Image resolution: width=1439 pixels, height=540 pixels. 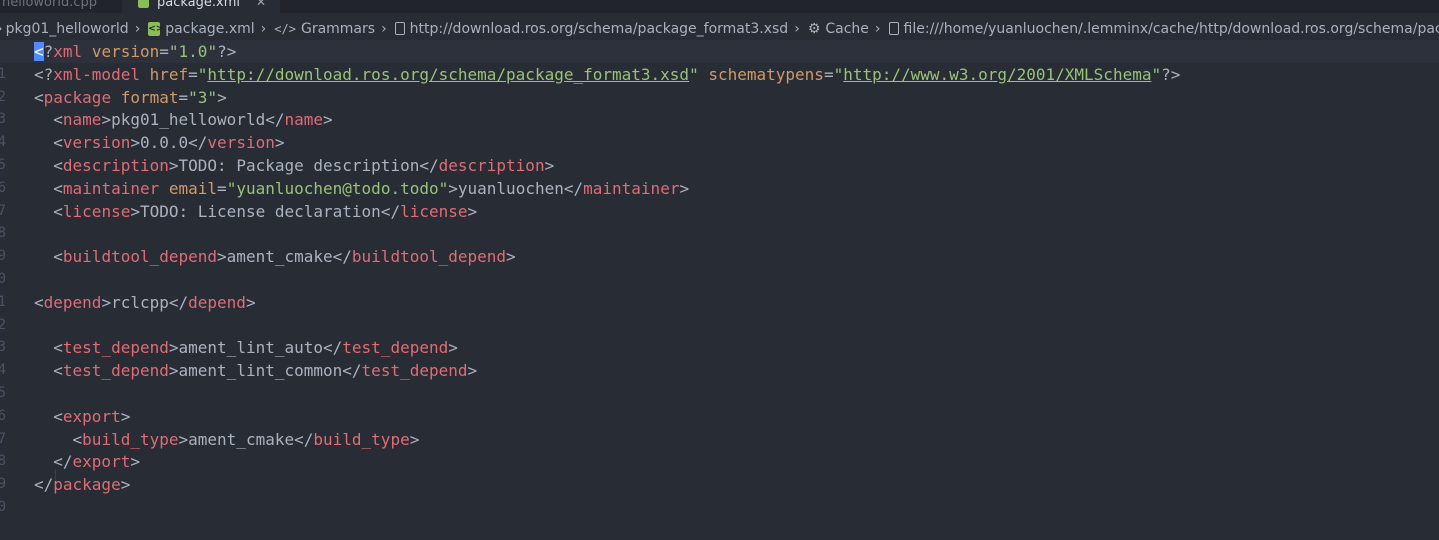 What do you see at coordinates (719, 142) in the screenshot?
I see `code-line: 4 <version>0.0.0</version>` at bounding box center [719, 142].